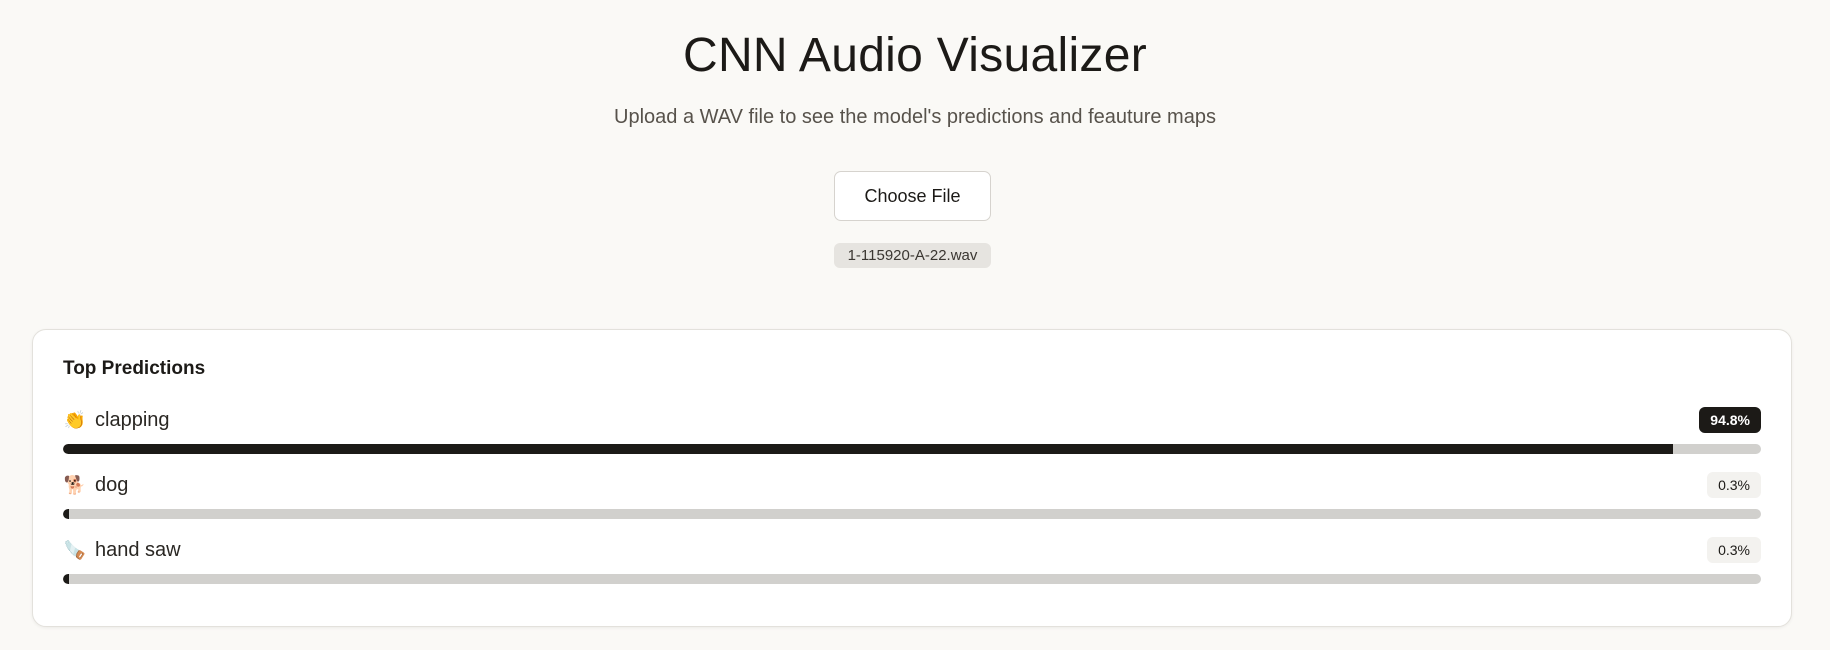  I want to click on prediction-label-group: 🪚 hand saw, so click(122, 550).